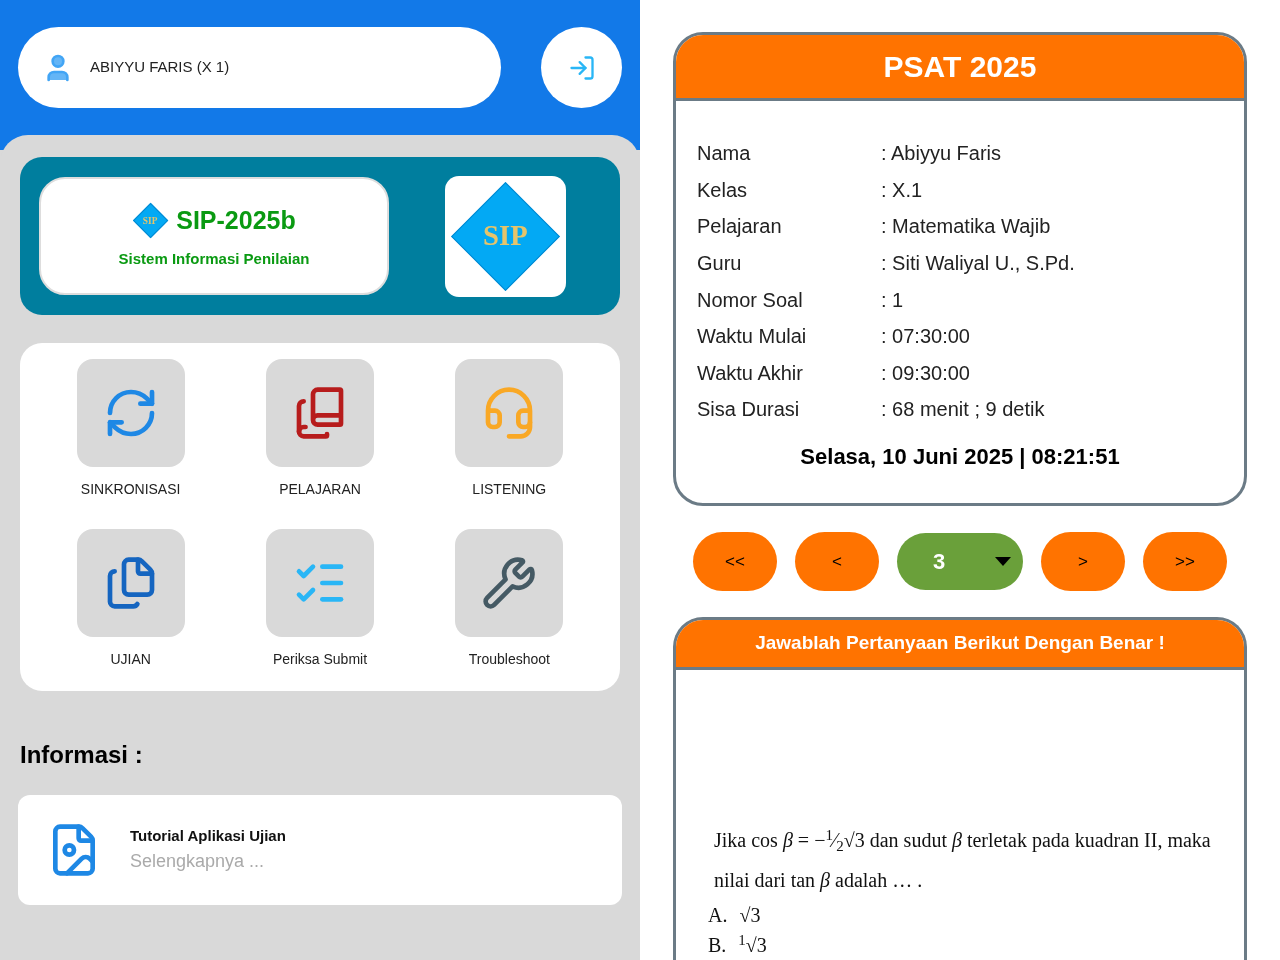 This screenshot has height=960, width=1280. I want to click on field-label: Nomor Soal, so click(750, 300).